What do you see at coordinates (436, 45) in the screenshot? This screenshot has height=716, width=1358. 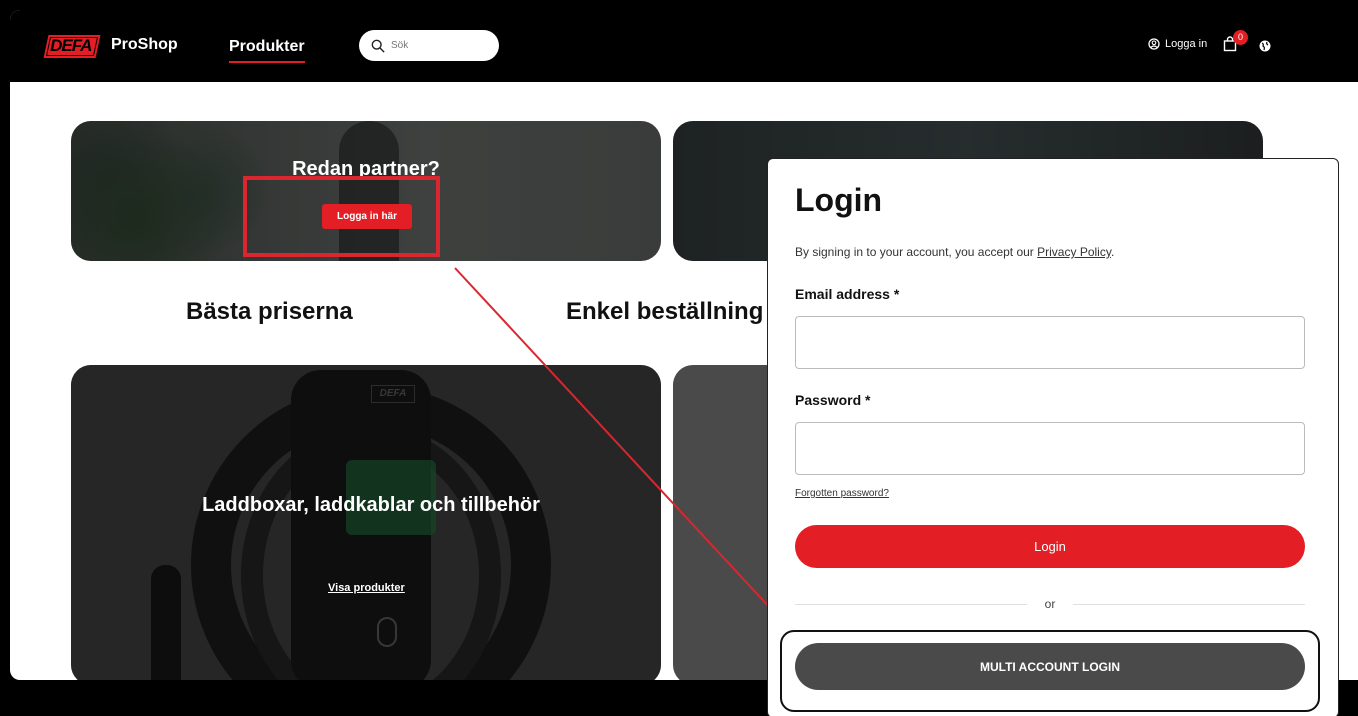 I see `search-input` at bounding box center [436, 45].